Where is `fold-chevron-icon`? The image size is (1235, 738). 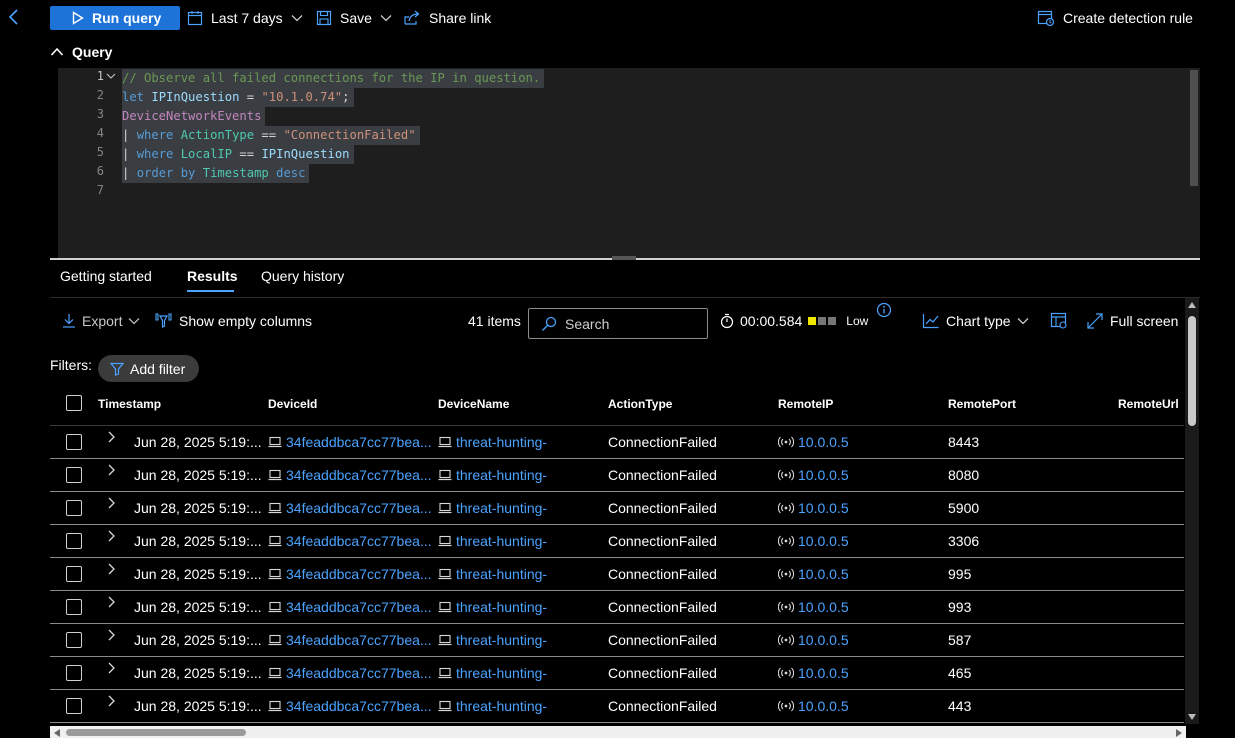 fold-chevron-icon is located at coordinates (111, 76).